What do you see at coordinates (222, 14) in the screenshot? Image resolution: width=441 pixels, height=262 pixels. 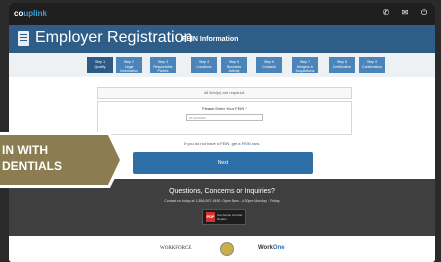 I see `top-bar: couplink ✆ ✉ ⏻` at bounding box center [222, 14].